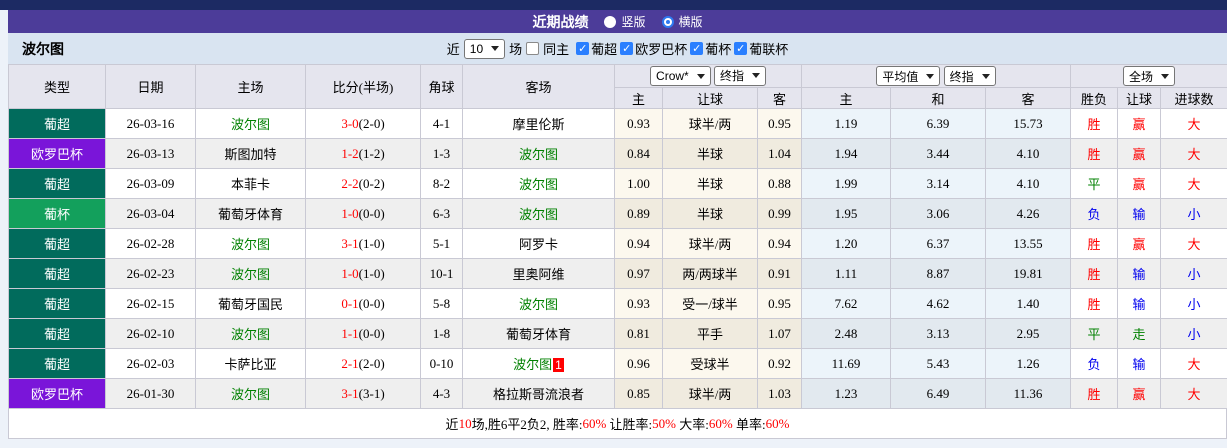 This screenshot has width=1227, height=448. What do you see at coordinates (629, 424) in the screenshot?
I see `summary-text: 让胜率:` at bounding box center [629, 424].